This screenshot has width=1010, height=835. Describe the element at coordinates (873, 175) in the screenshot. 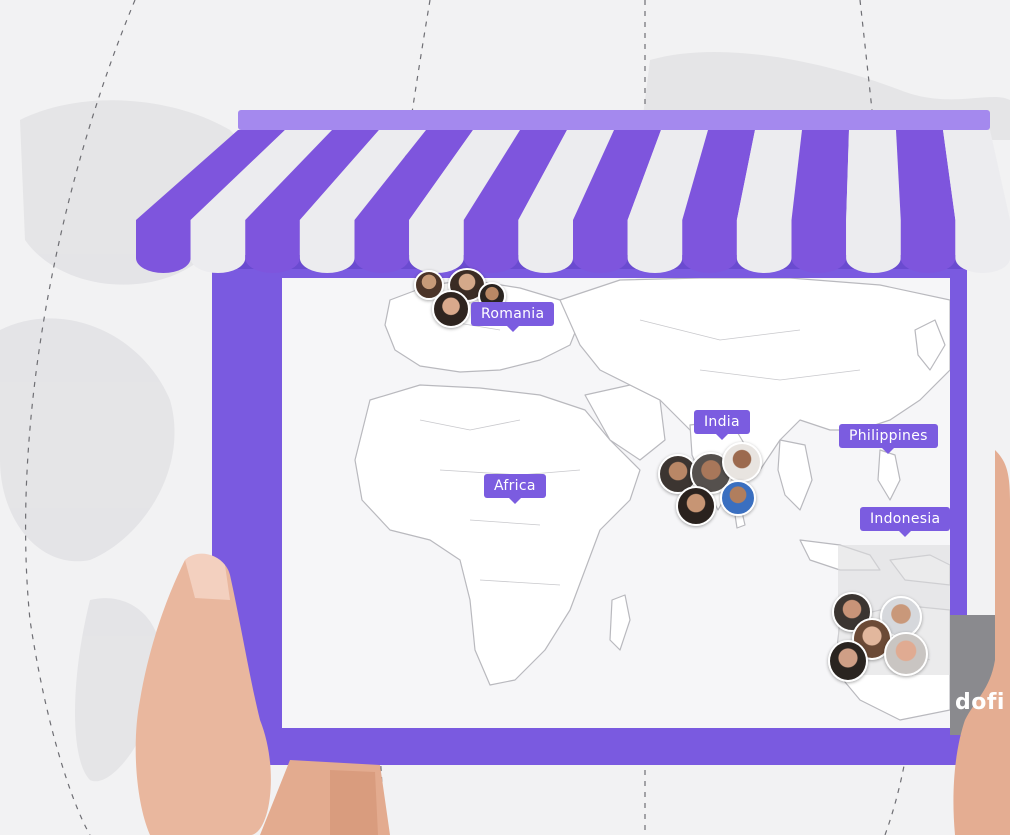

I see `awning-stripe` at that location.